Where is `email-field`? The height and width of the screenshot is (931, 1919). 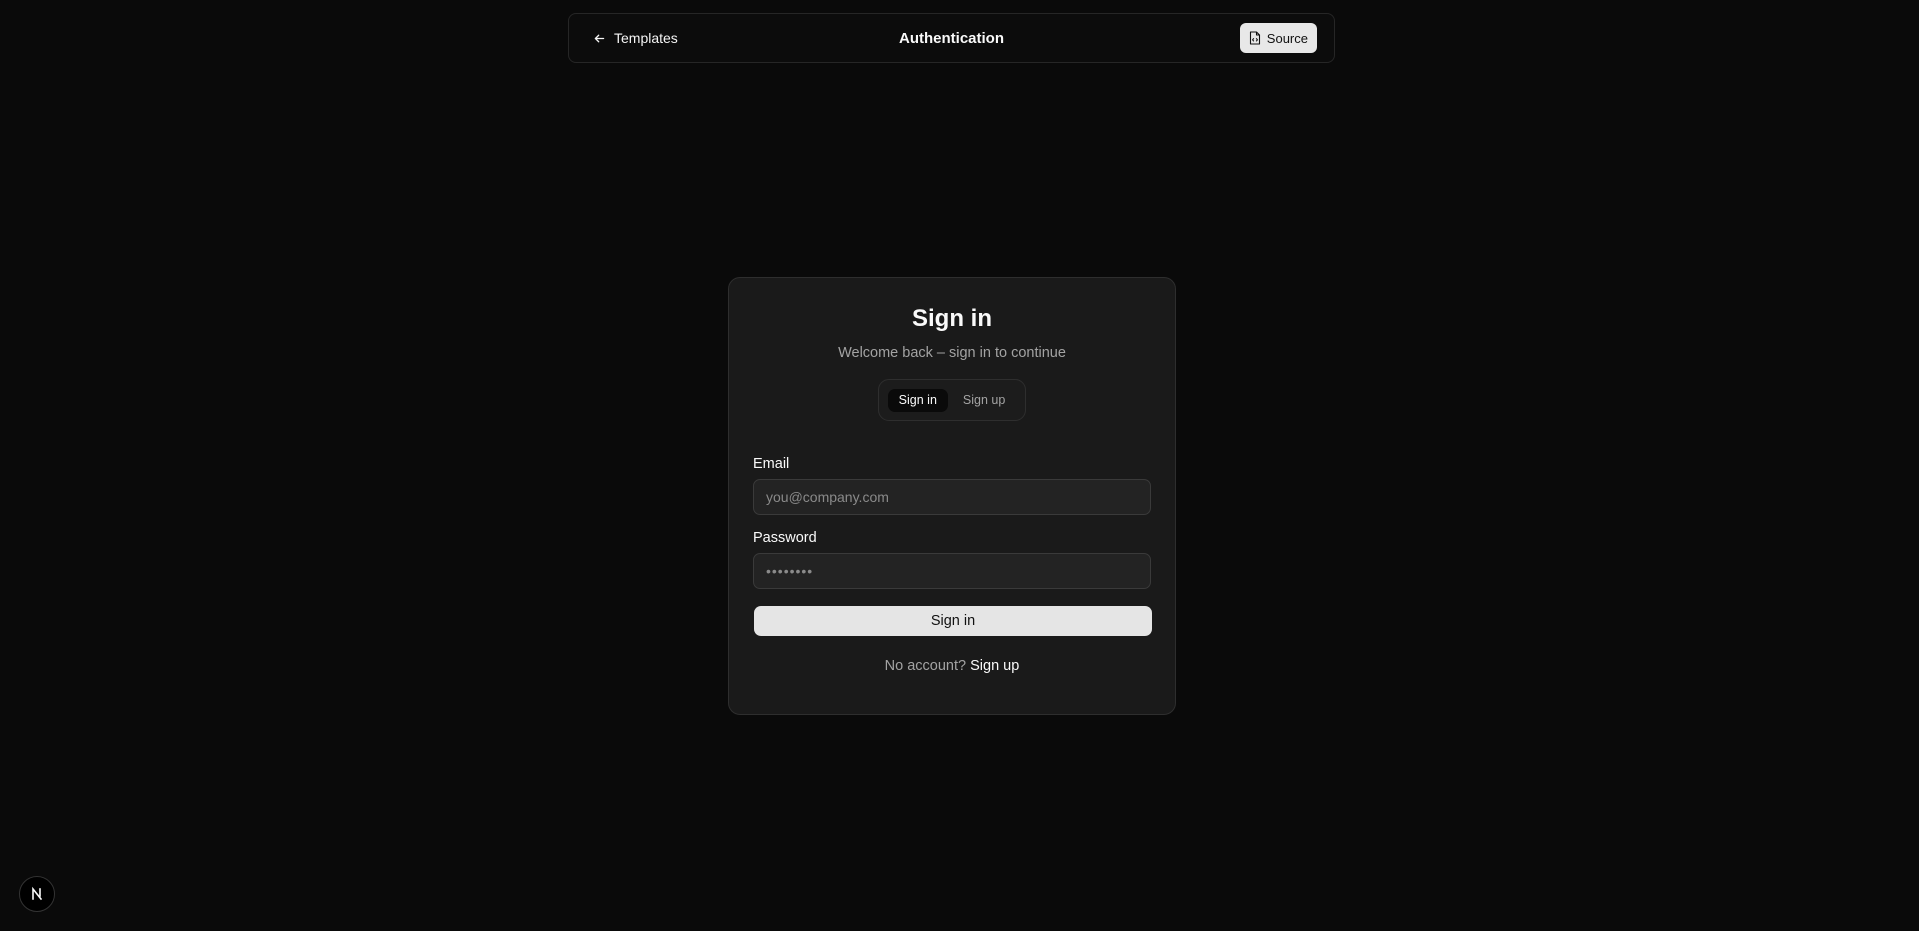 email-field is located at coordinates (952, 497).